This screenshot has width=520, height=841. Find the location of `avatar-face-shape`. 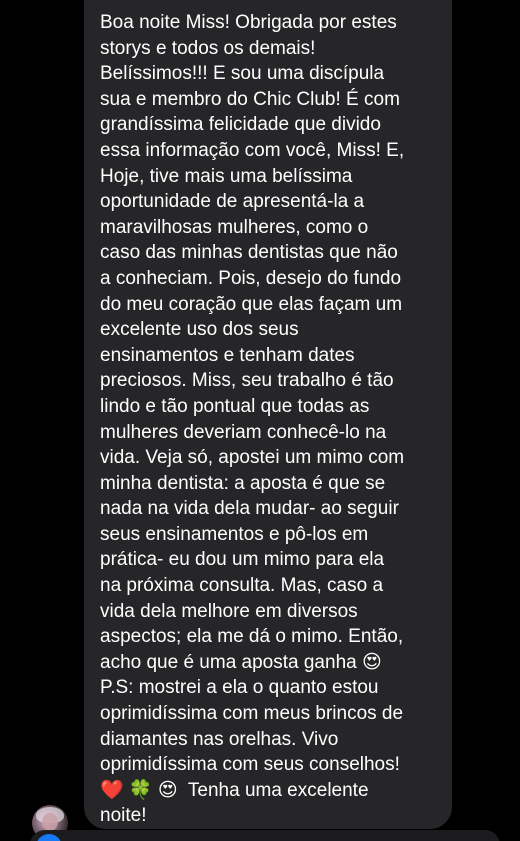

avatar-face-shape is located at coordinates (50, 822).